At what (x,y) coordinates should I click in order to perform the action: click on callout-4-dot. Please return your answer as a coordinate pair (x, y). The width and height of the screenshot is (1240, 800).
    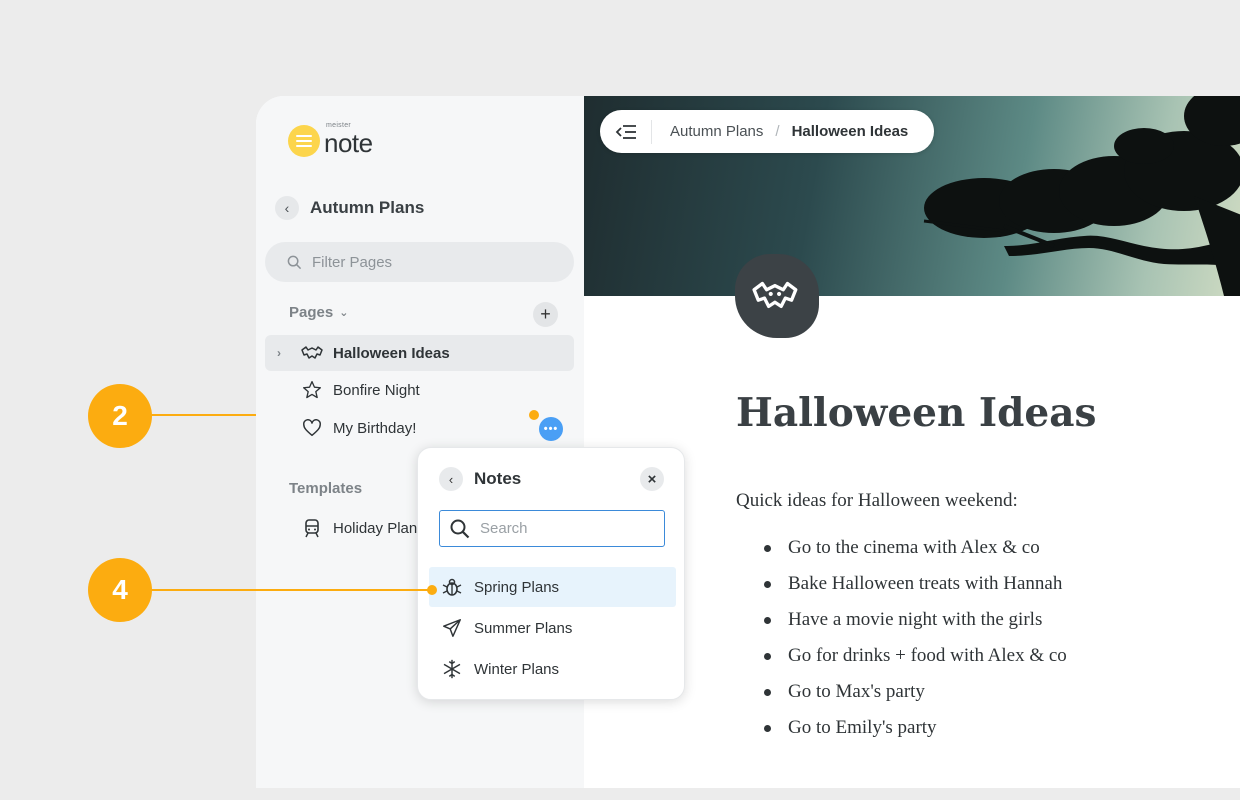
    Looking at the image, I should click on (432, 590).